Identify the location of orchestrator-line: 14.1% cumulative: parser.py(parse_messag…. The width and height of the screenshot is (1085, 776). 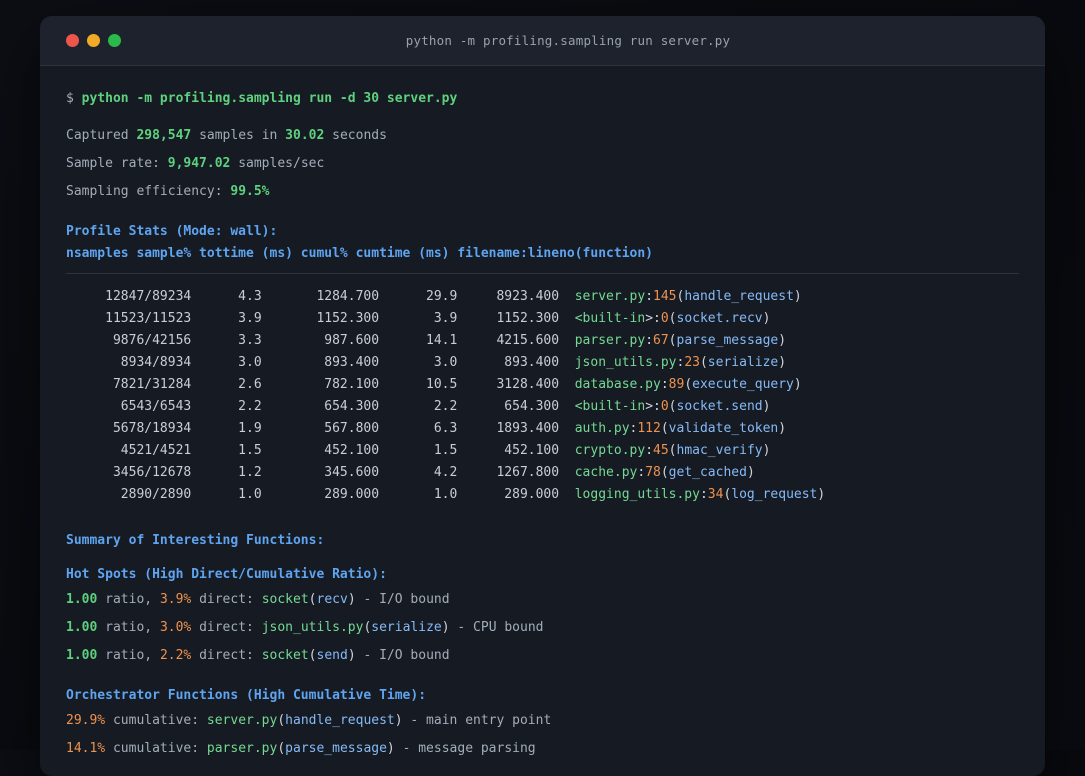
(301, 748).